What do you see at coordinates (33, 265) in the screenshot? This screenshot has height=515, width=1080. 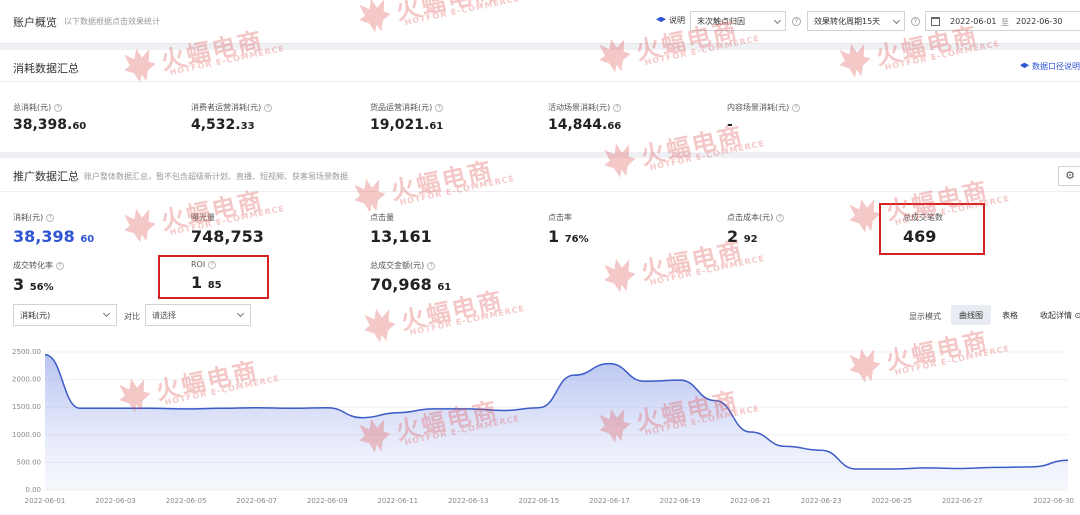 I see `metric-label: 成交转化率` at bounding box center [33, 265].